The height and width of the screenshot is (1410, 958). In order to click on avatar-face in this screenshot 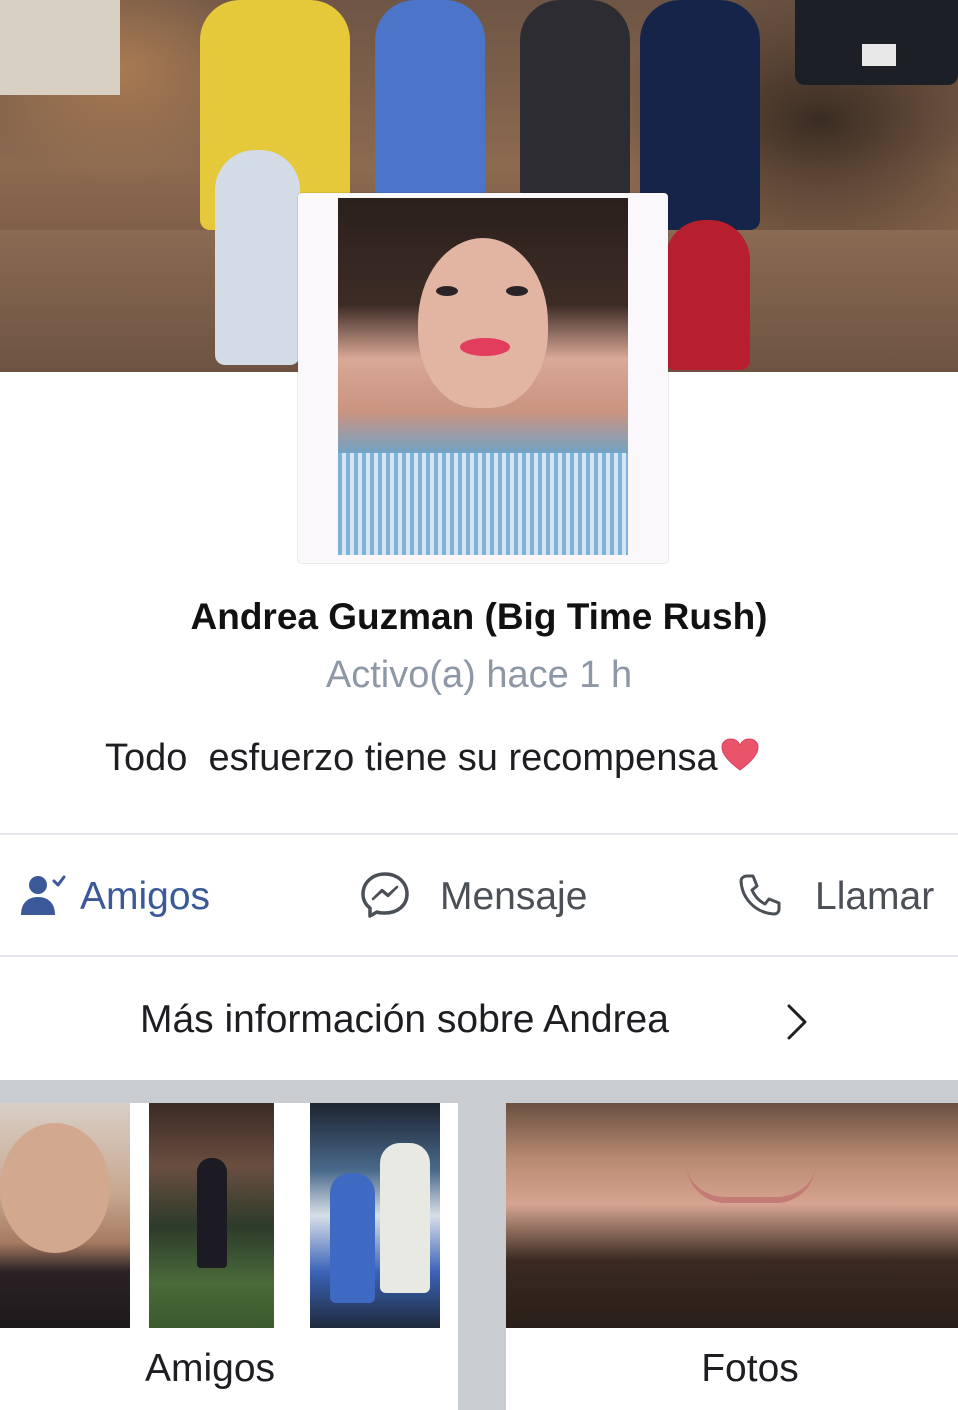, I will do `click(483, 323)`.